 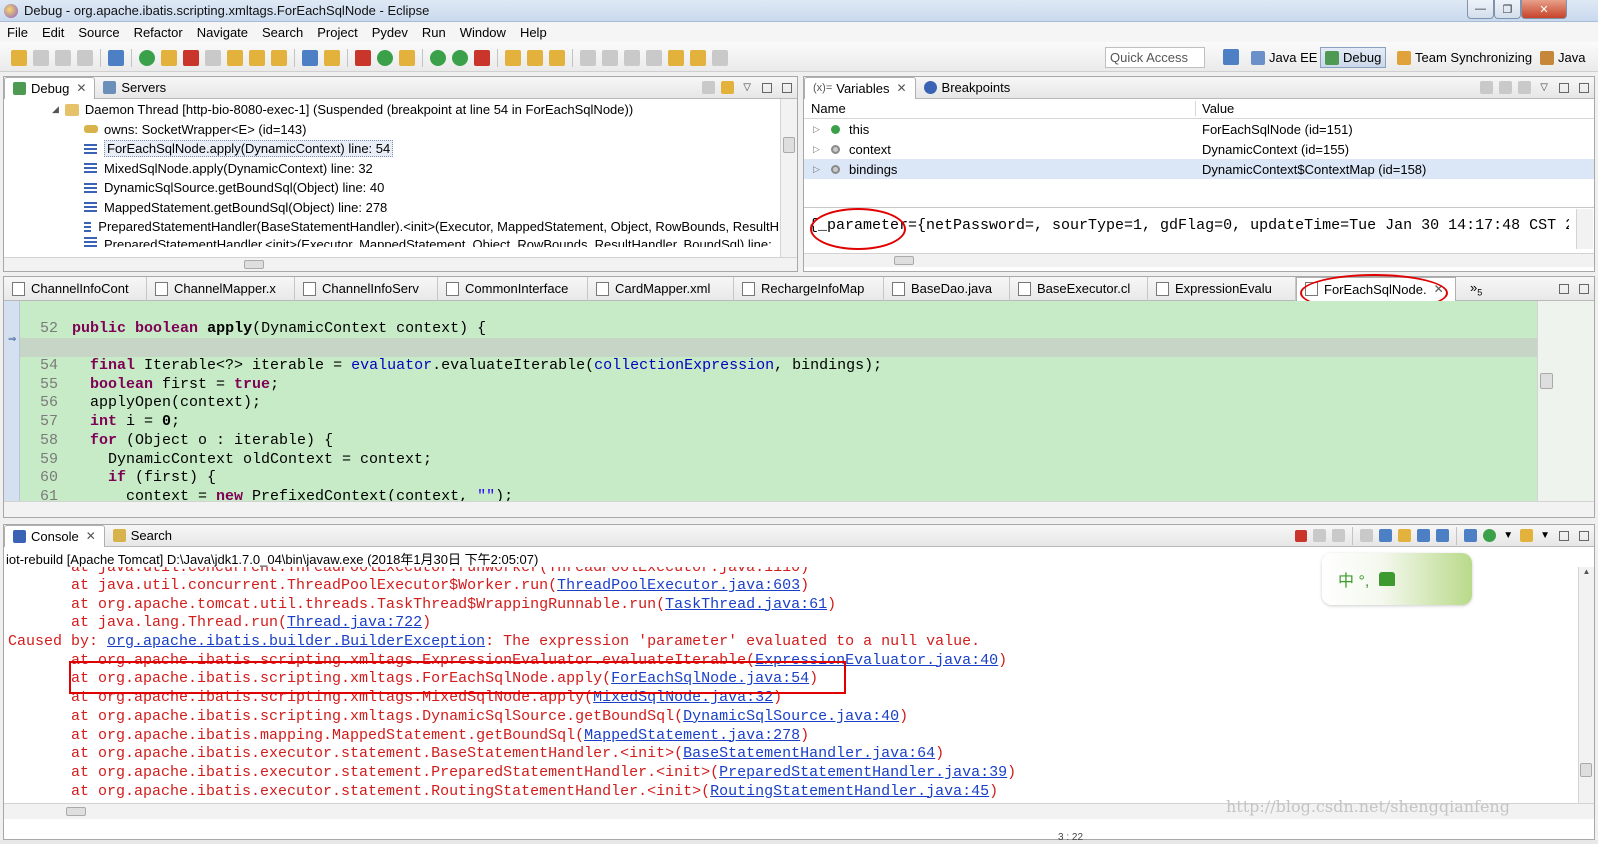 I want to click on display-console-icon, so click(x=1490, y=535).